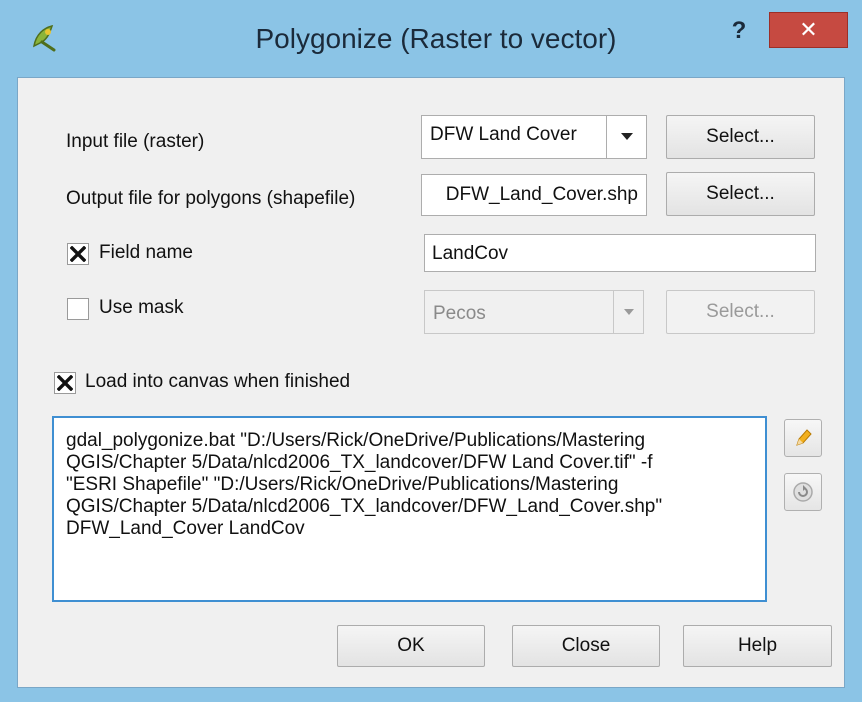 This screenshot has height=702, width=862. Describe the element at coordinates (534, 312) in the screenshot. I see `mask-layer-combo: Pecos` at that location.